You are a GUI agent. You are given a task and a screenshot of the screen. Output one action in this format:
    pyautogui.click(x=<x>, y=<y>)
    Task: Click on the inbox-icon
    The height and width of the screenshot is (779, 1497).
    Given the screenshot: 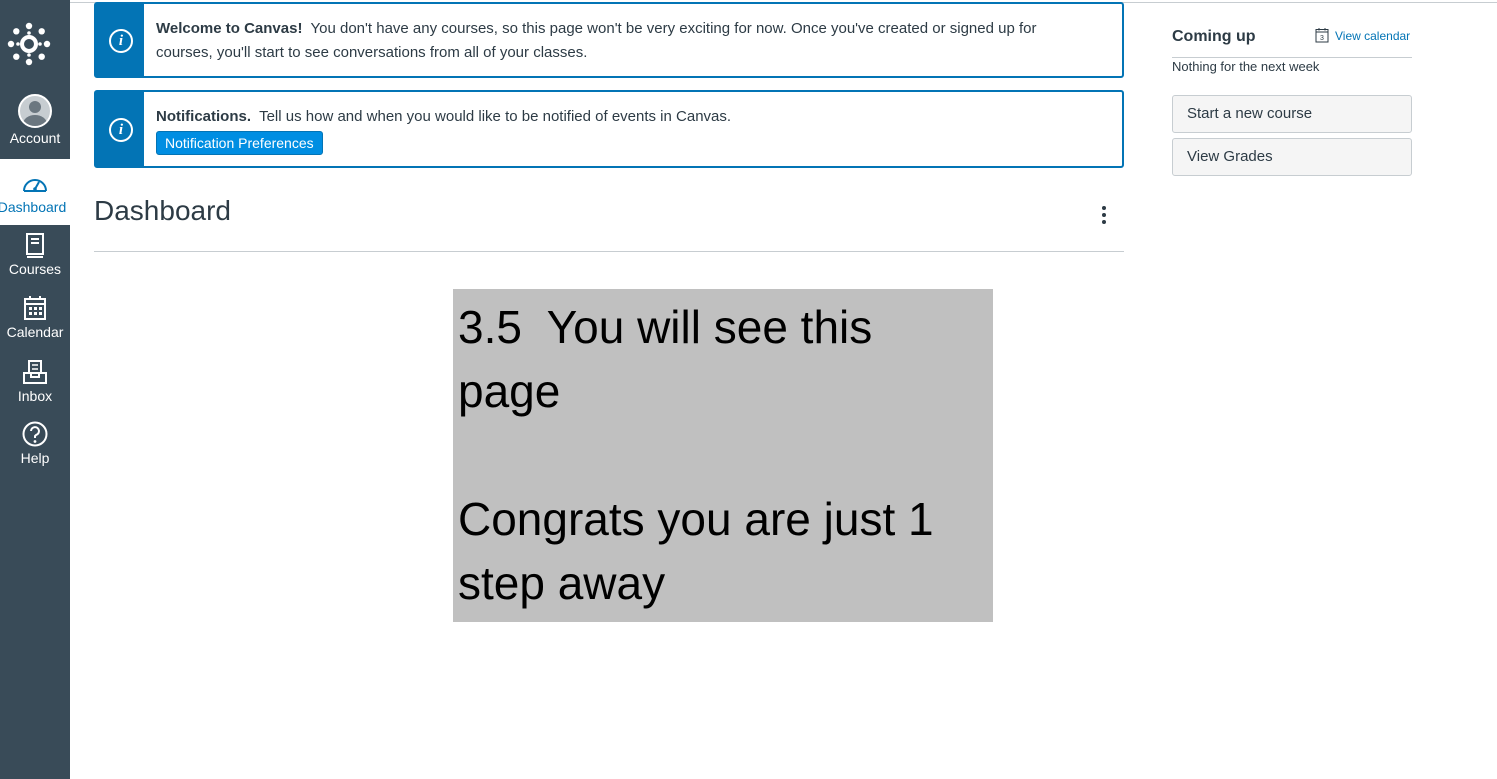 What is the action you would take?
    pyautogui.click(x=35, y=372)
    